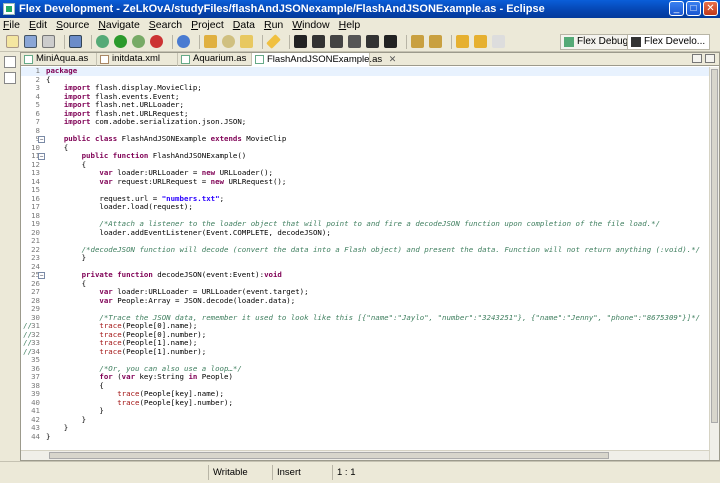 This screenshot has height=483, width=720. Describe the element at coordinates (372, 41) in the screenshot. I see `outdent-icon` at that location.